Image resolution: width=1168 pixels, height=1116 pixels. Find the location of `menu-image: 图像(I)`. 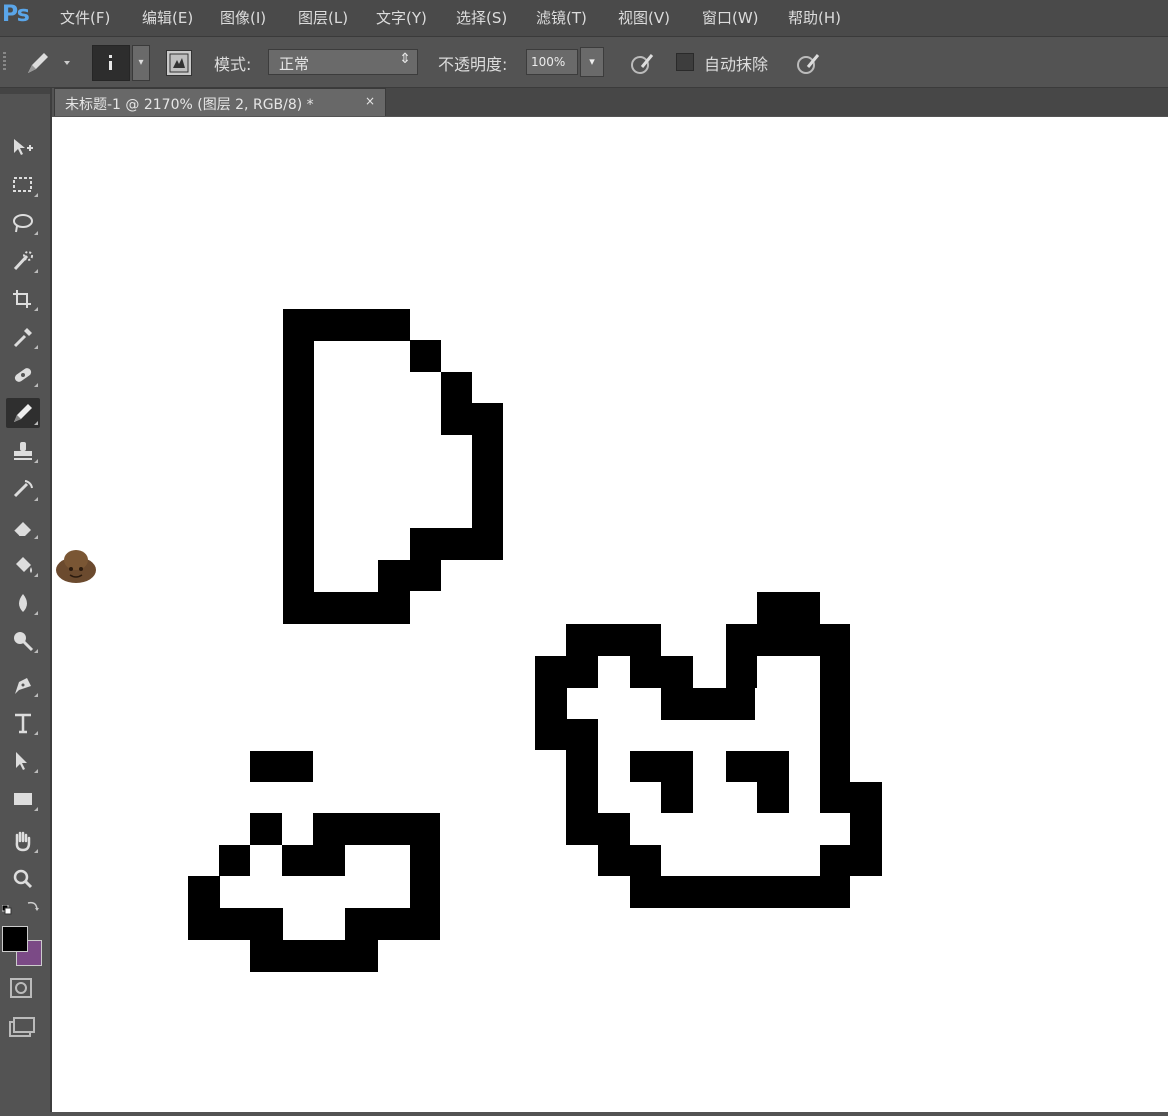

menu-image: 图像(I) is located at coordinates (243, 17).